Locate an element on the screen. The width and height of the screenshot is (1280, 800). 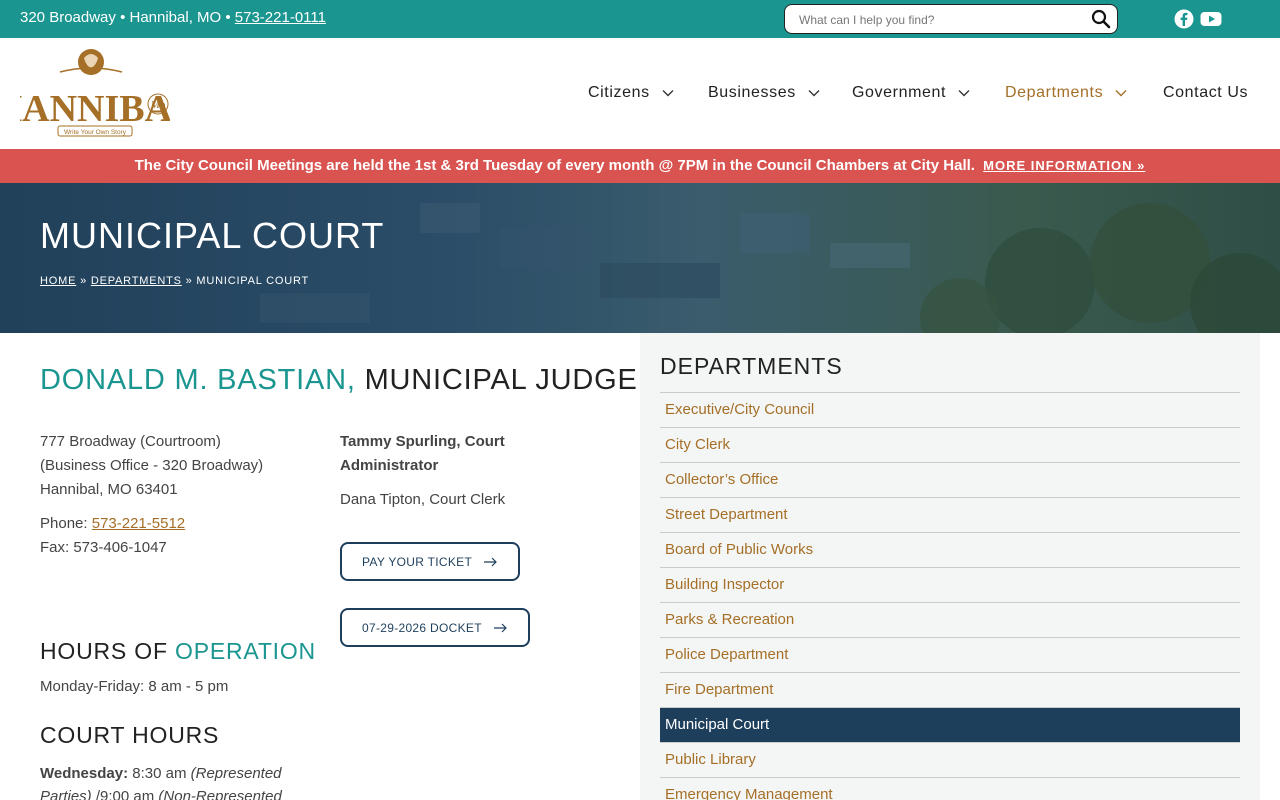
address-courtroom: 777 Broadway (Courtroom) is located at coordinates (130, 441).